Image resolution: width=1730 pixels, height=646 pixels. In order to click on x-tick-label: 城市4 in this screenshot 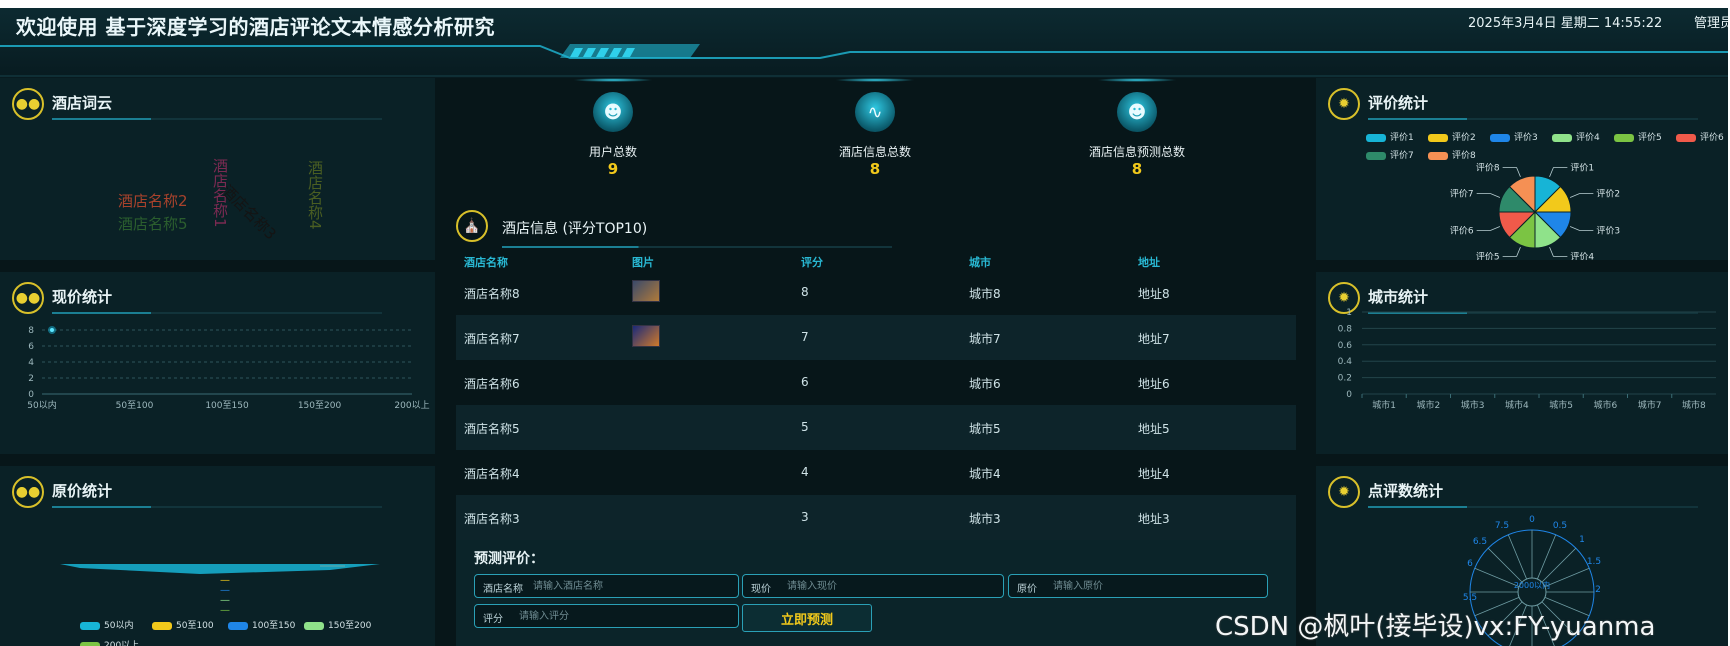, I will do `click(1517, 405)`.